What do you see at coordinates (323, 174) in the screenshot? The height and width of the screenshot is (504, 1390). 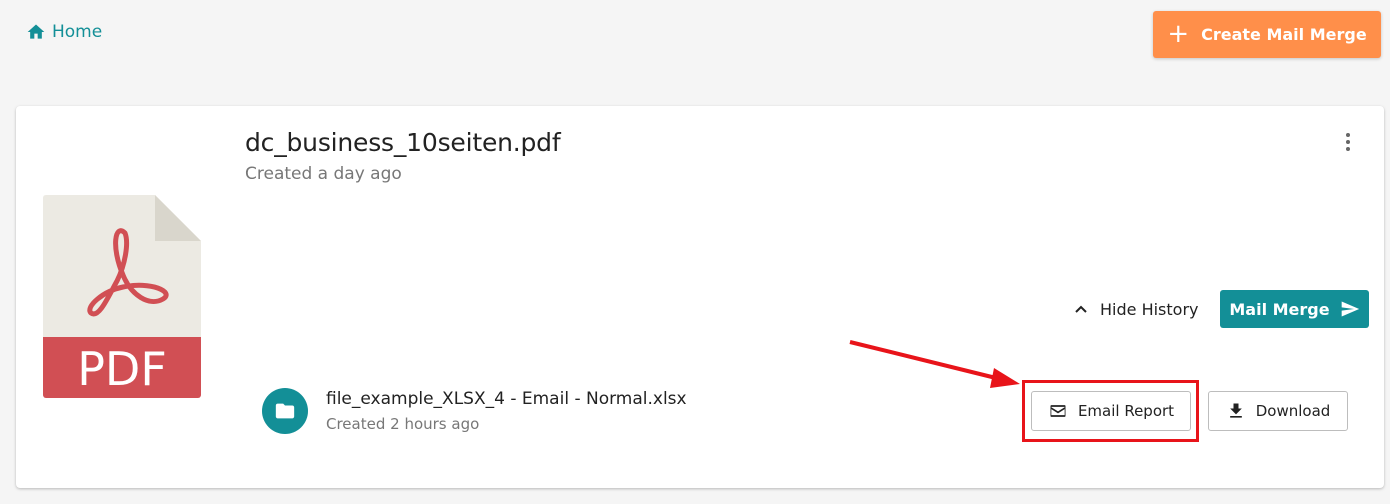 I see `document-created: Created a day ago` at bounding box center [323, 174].